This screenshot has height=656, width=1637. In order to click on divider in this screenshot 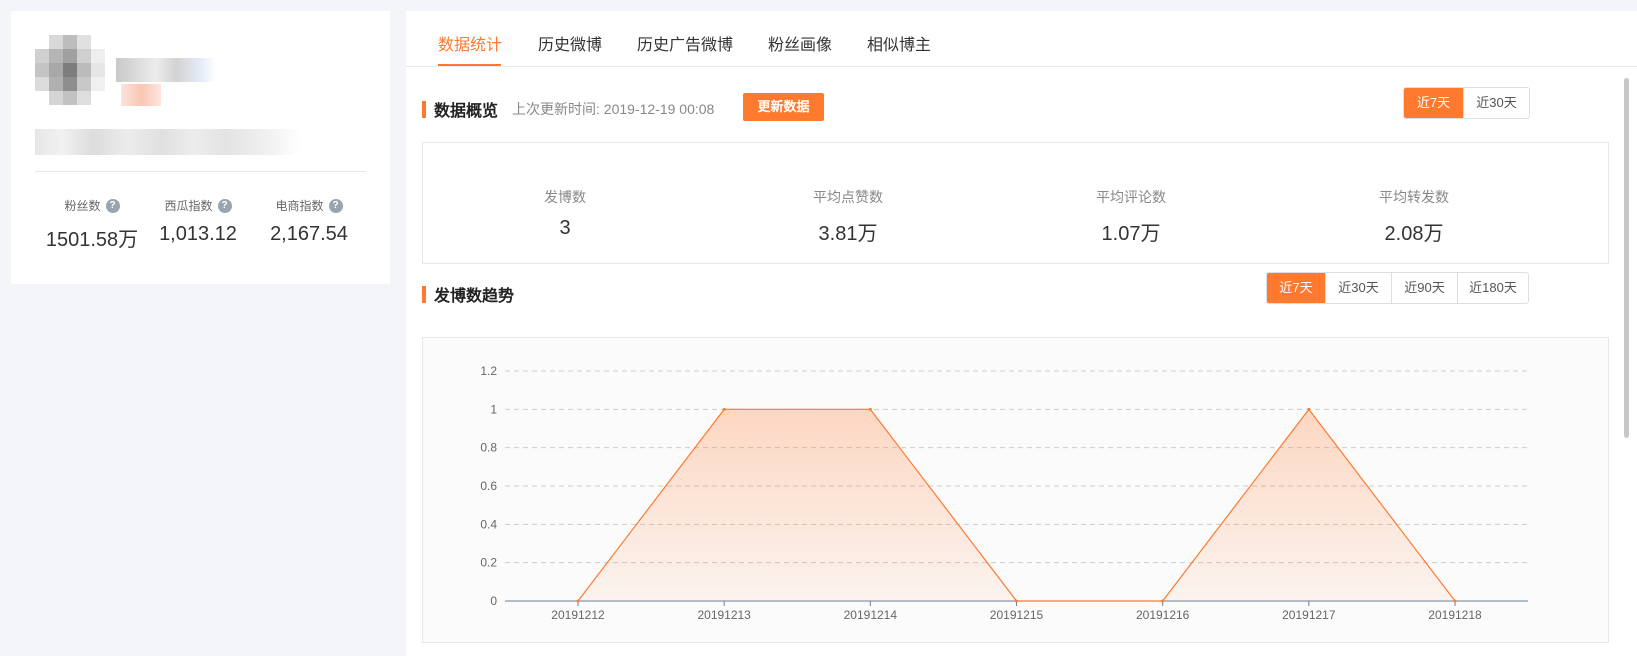, I will do `click(200, 171)`.